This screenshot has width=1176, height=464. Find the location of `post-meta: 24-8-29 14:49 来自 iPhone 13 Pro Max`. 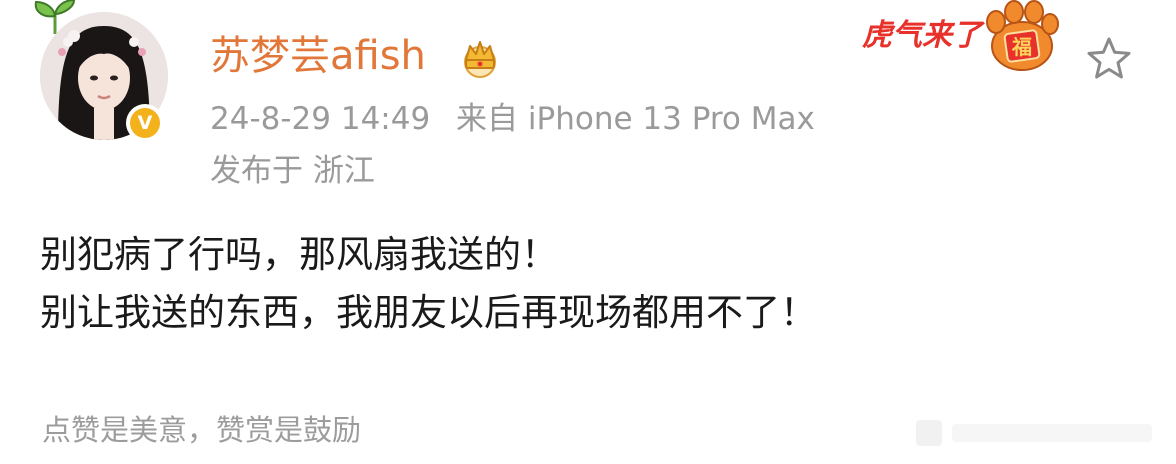

post-meta: 24-8-29 14:49 来自 iPhone 13 Pro Max is located at coordinates (512, 119).